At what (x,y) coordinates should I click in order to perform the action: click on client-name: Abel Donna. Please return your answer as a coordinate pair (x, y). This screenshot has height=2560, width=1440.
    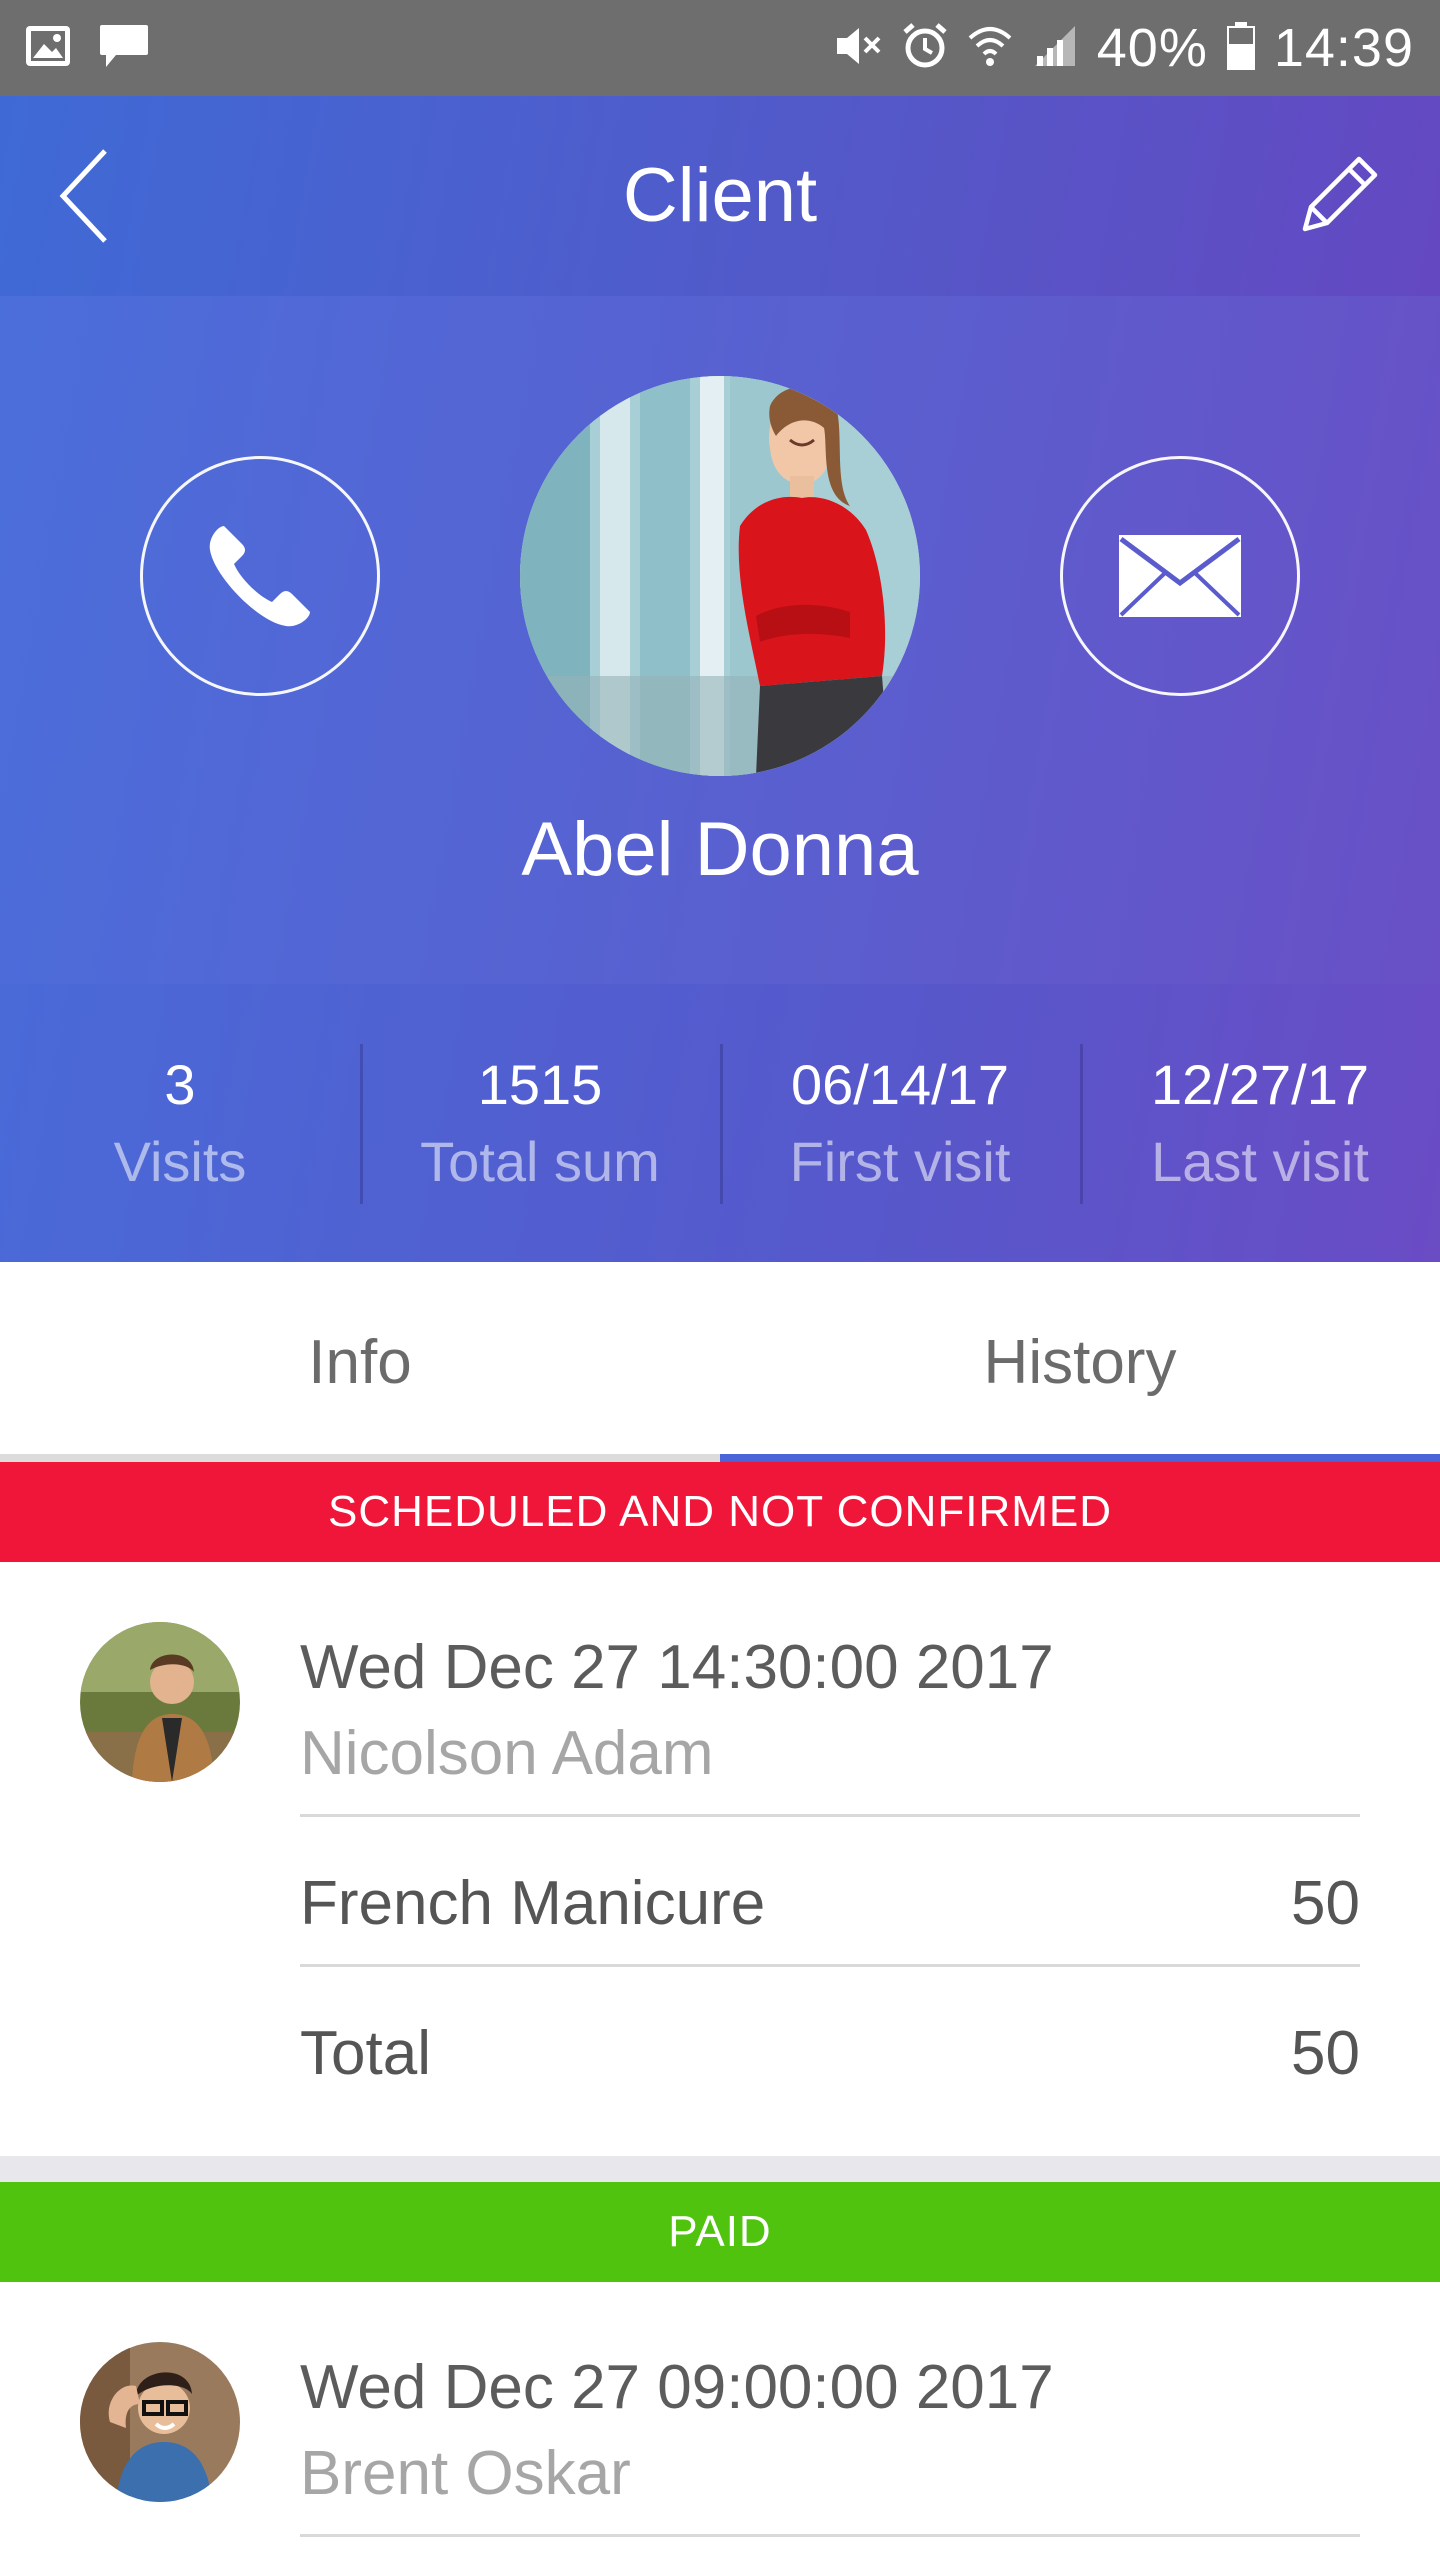
    Looking at the image, I should click on (720, 849).